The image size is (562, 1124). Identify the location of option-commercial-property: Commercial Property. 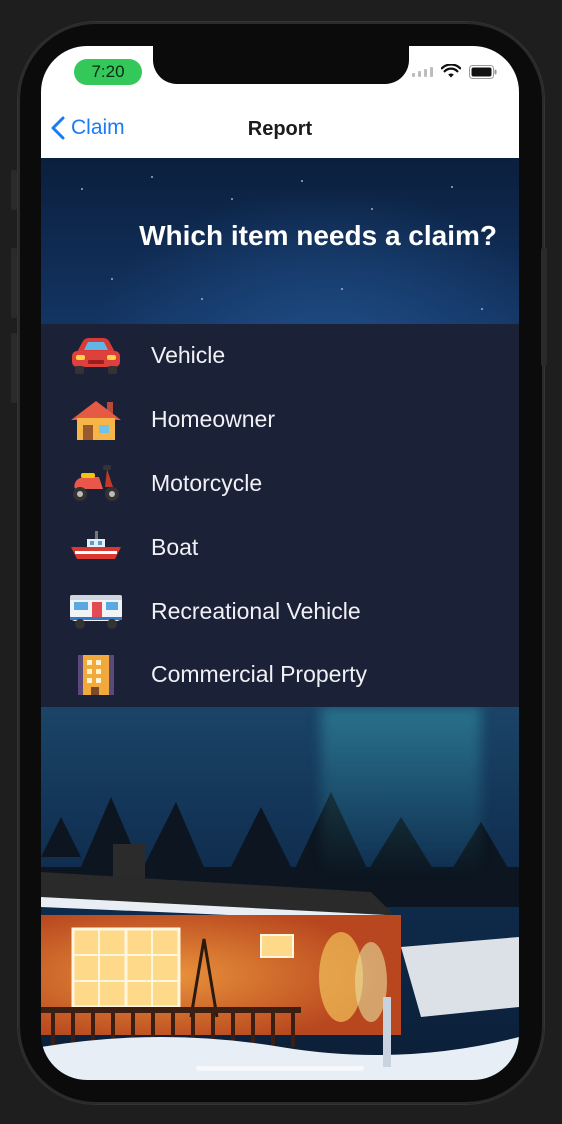
(280, 675).